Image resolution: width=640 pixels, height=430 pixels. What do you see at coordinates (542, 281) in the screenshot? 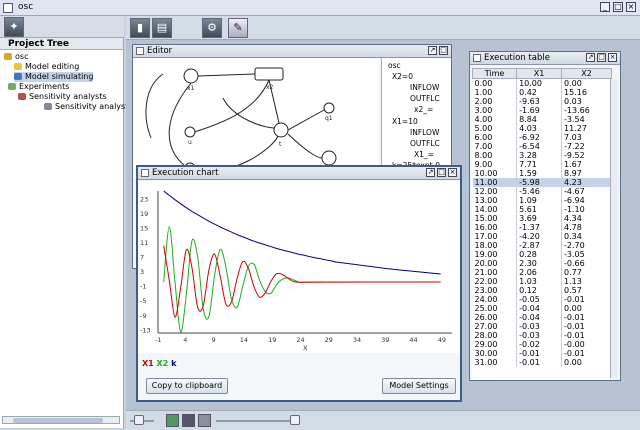
I see `table-row: 22.00 1.03 1.13` at bounding box center [542, 281].